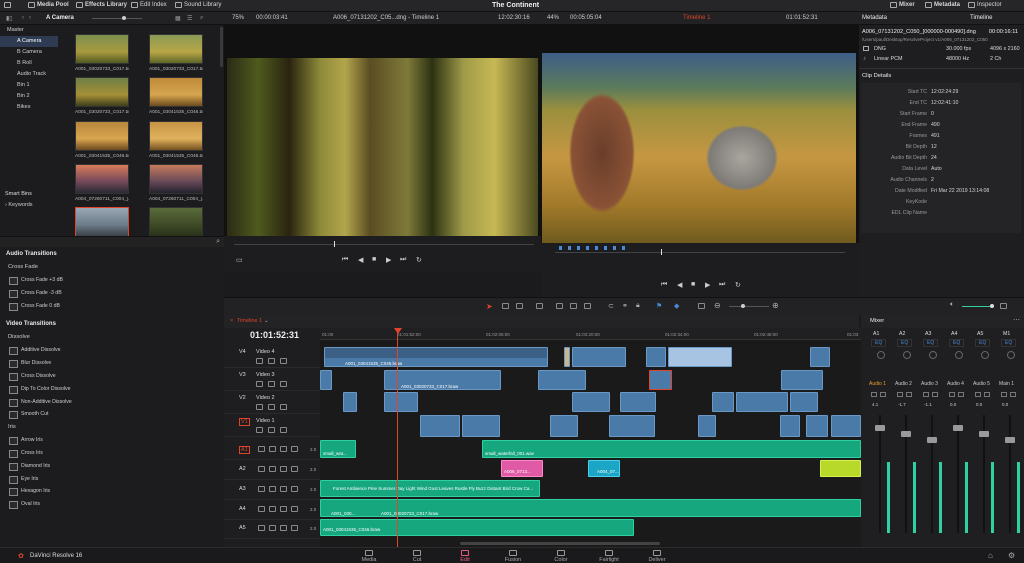  What do you see at coordinates (717, 305) in the screenshot?
I see `zoom-out-icon: ⊖` at bounding box center [717, 305].